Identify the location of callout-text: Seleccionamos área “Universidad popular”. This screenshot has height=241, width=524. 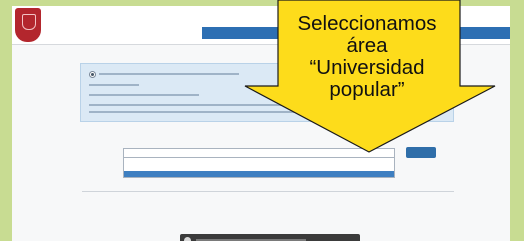
(367, 57).